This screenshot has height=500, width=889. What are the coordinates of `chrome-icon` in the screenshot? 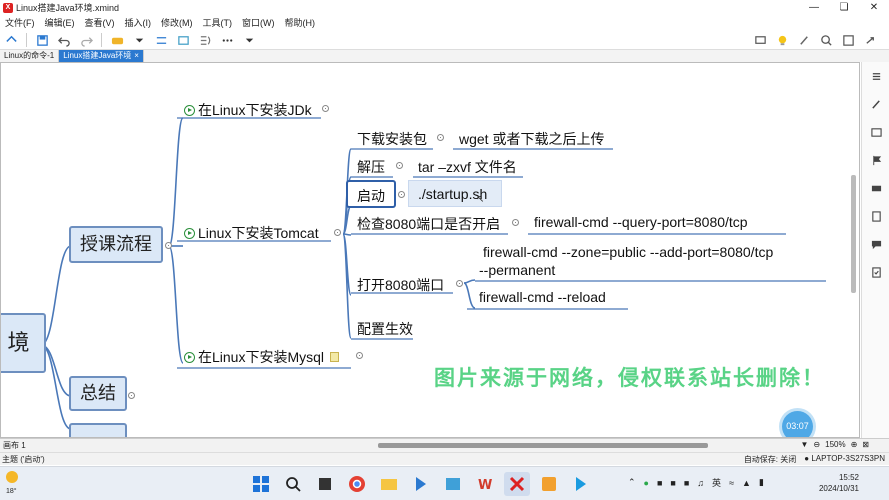 It's located at (357, 484).